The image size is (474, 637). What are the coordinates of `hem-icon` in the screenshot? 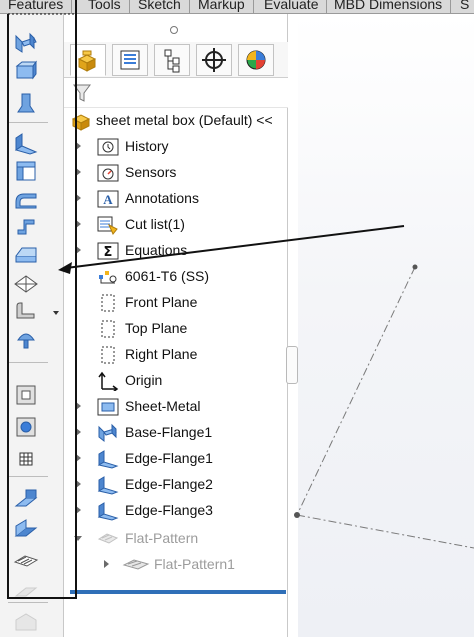 It's located at (26, 199).